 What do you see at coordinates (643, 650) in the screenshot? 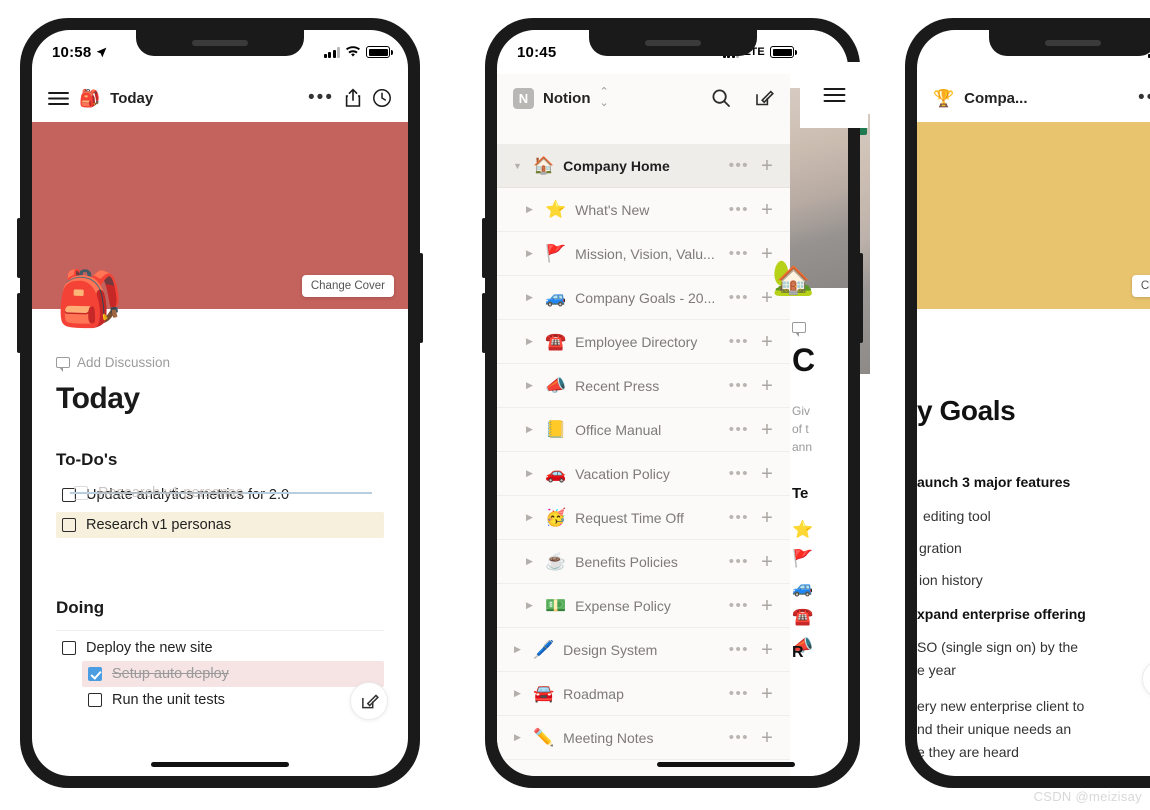
I see `sidebar-item-design-system: ▶ 🖊️ Design System ••• +` at bounding box center [643, 650].